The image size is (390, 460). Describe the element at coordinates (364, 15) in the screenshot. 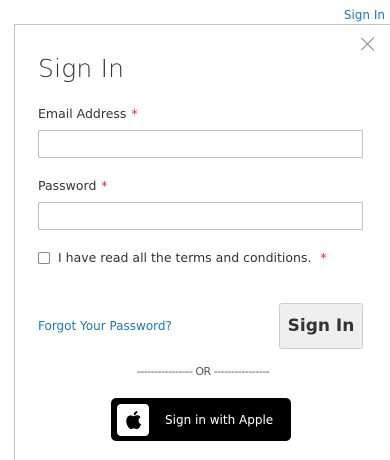

I see `header-signin-link: Sign In` at that location.